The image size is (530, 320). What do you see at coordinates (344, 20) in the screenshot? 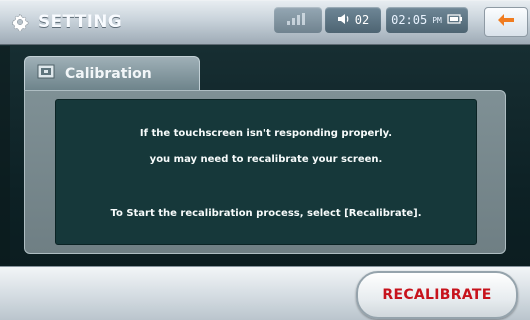
I see `speaker-icon` at bounding box center [344, 20].